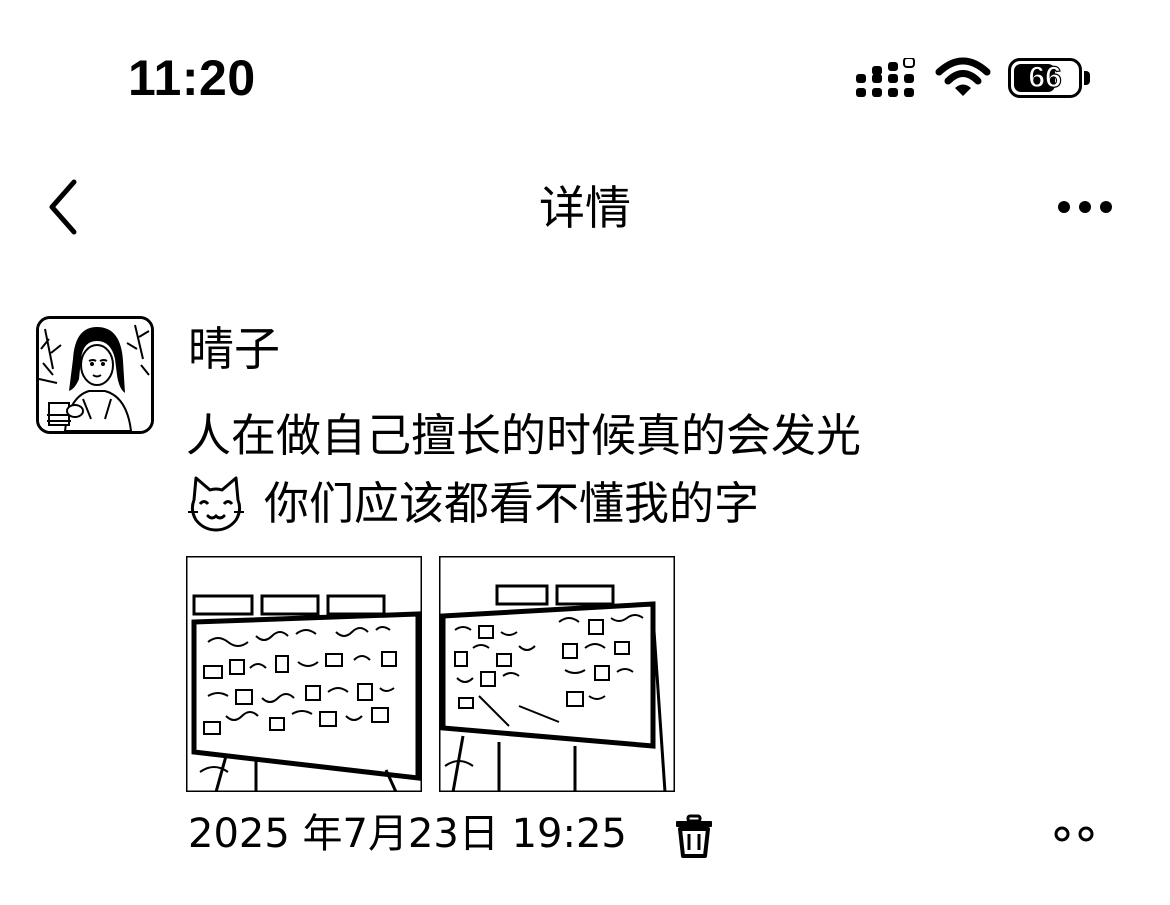  What do you see at coordinates (407, 834) in the screenshot?
I see `post-timestamp: 2025 年7月23日 19:25` at bounding box center [407, 834].